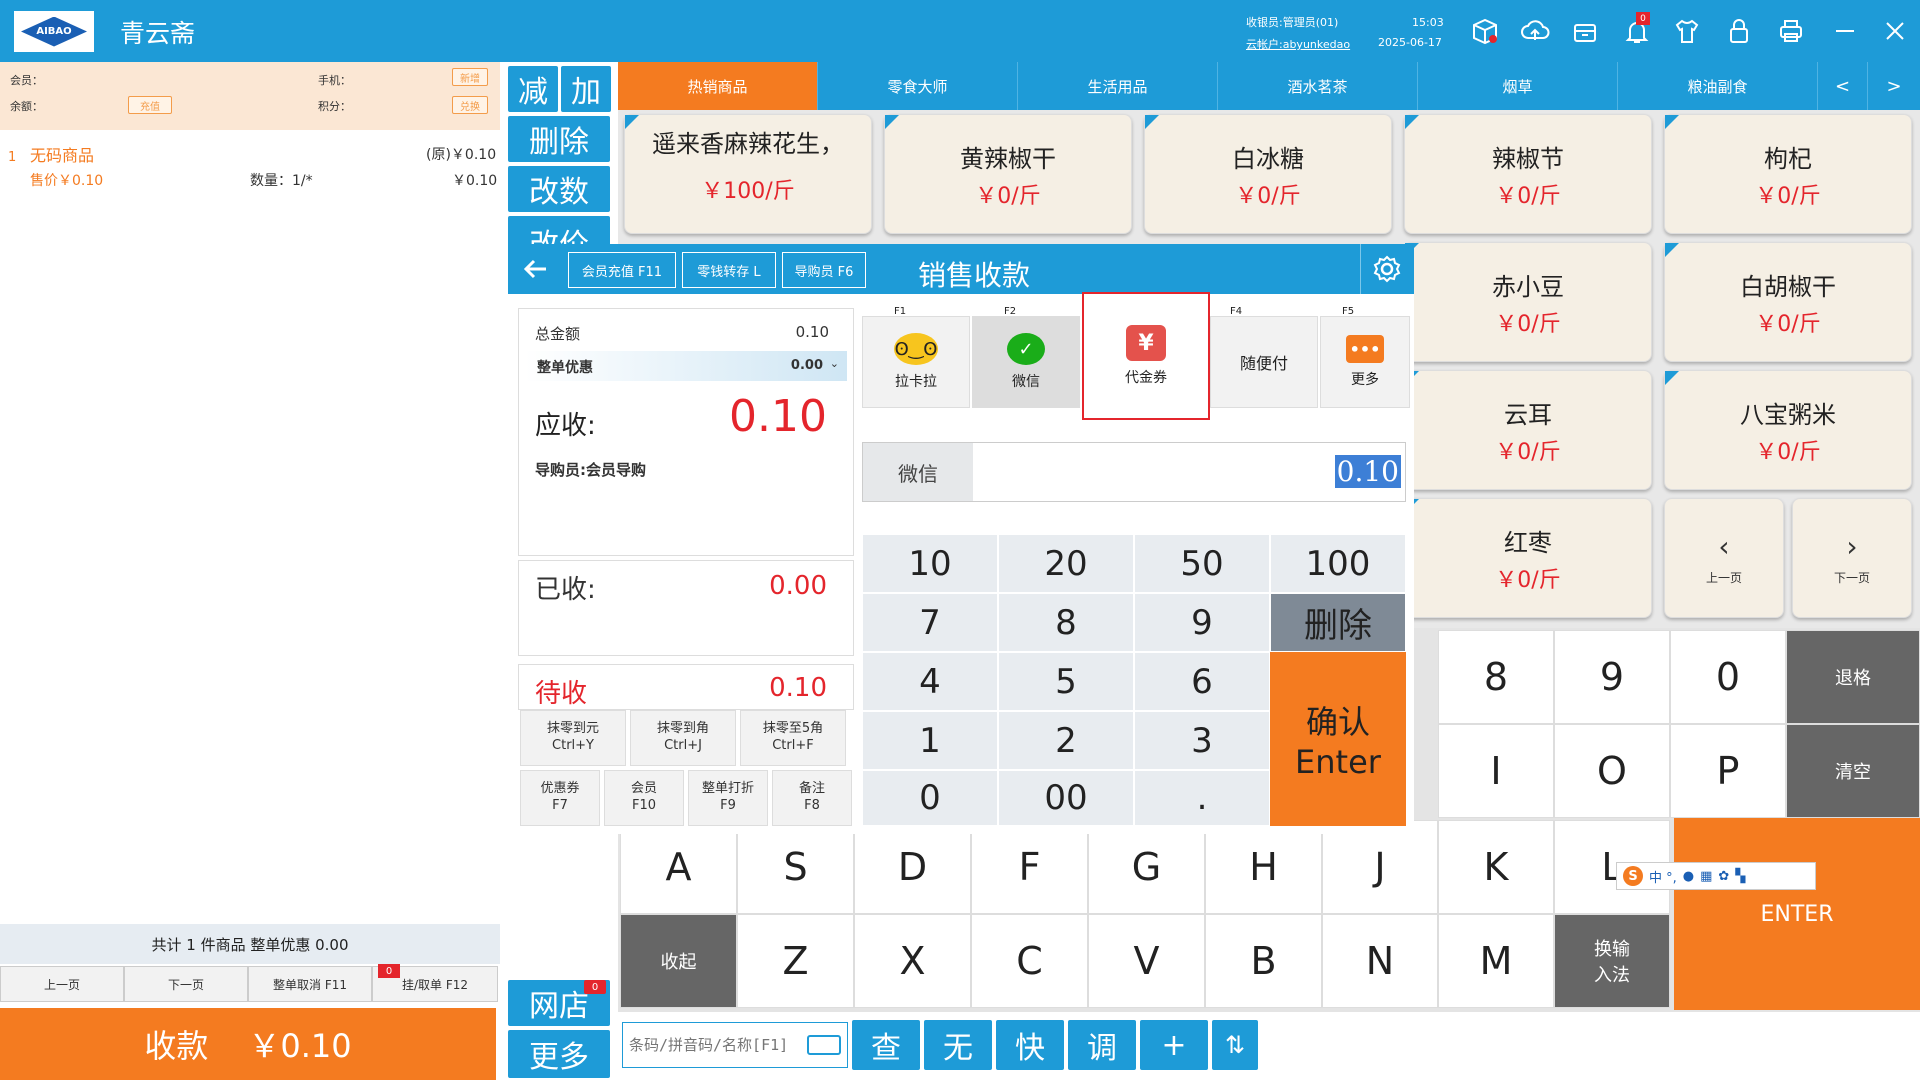 Image resolution: width=1920 pixels, height=1080 pixels. I want to click on cloud-account: 云帐户:abyunkedao, so click(1298, 44).